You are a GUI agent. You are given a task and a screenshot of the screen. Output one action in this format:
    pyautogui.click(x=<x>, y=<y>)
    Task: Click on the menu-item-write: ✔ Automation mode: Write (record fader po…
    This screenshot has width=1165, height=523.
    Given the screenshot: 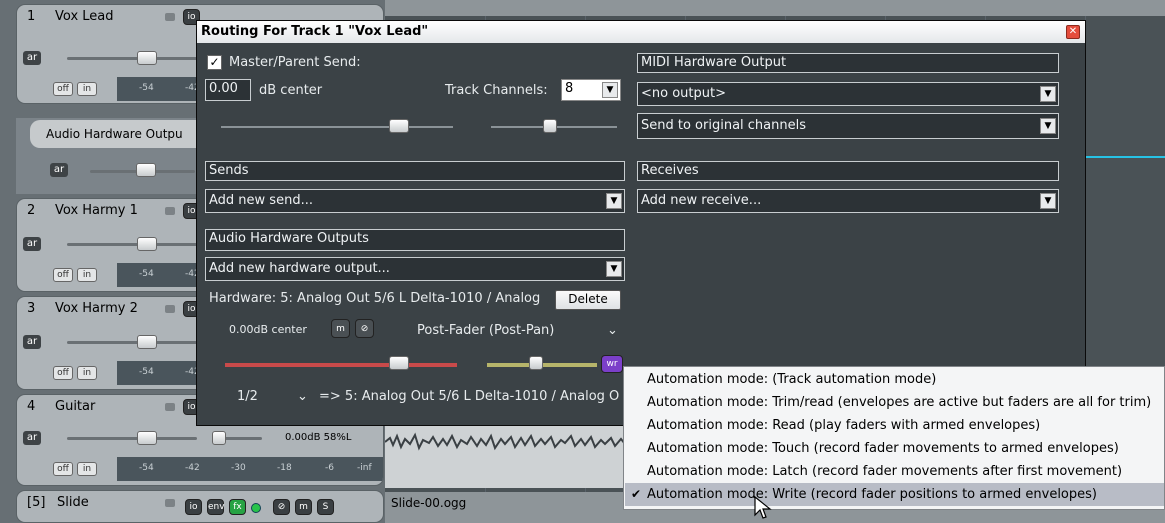 What is the action you would take?
    pyautogui.click(x=894, y=494)
    